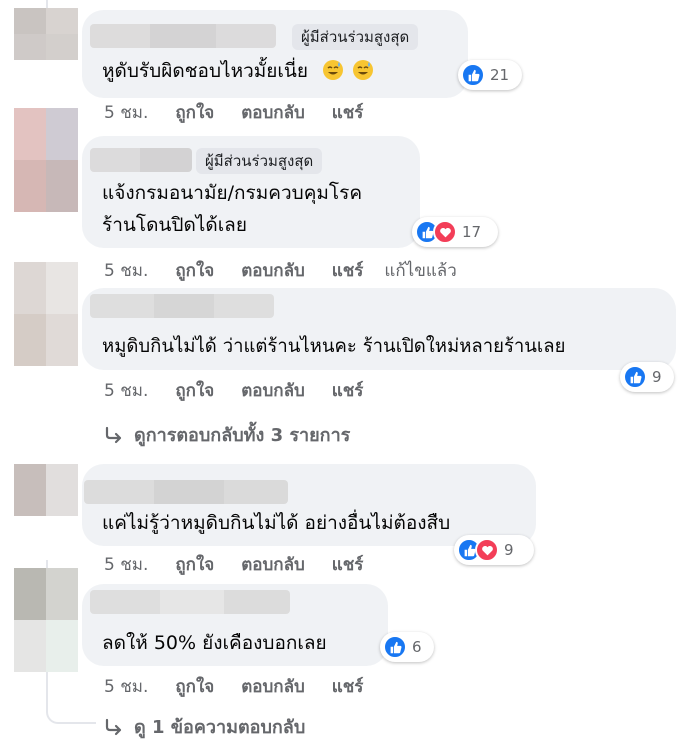  Describe the element at coordinates (500, 75) in the screenshot. I see `reaction-count: 21` at that location.